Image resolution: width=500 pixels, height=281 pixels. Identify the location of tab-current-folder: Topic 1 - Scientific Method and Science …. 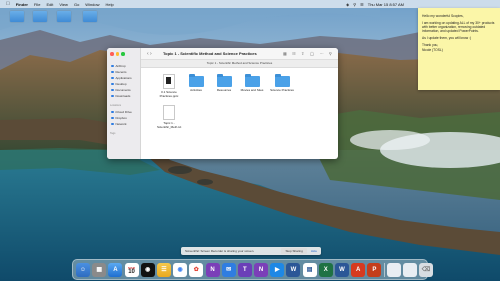
(239, 64).